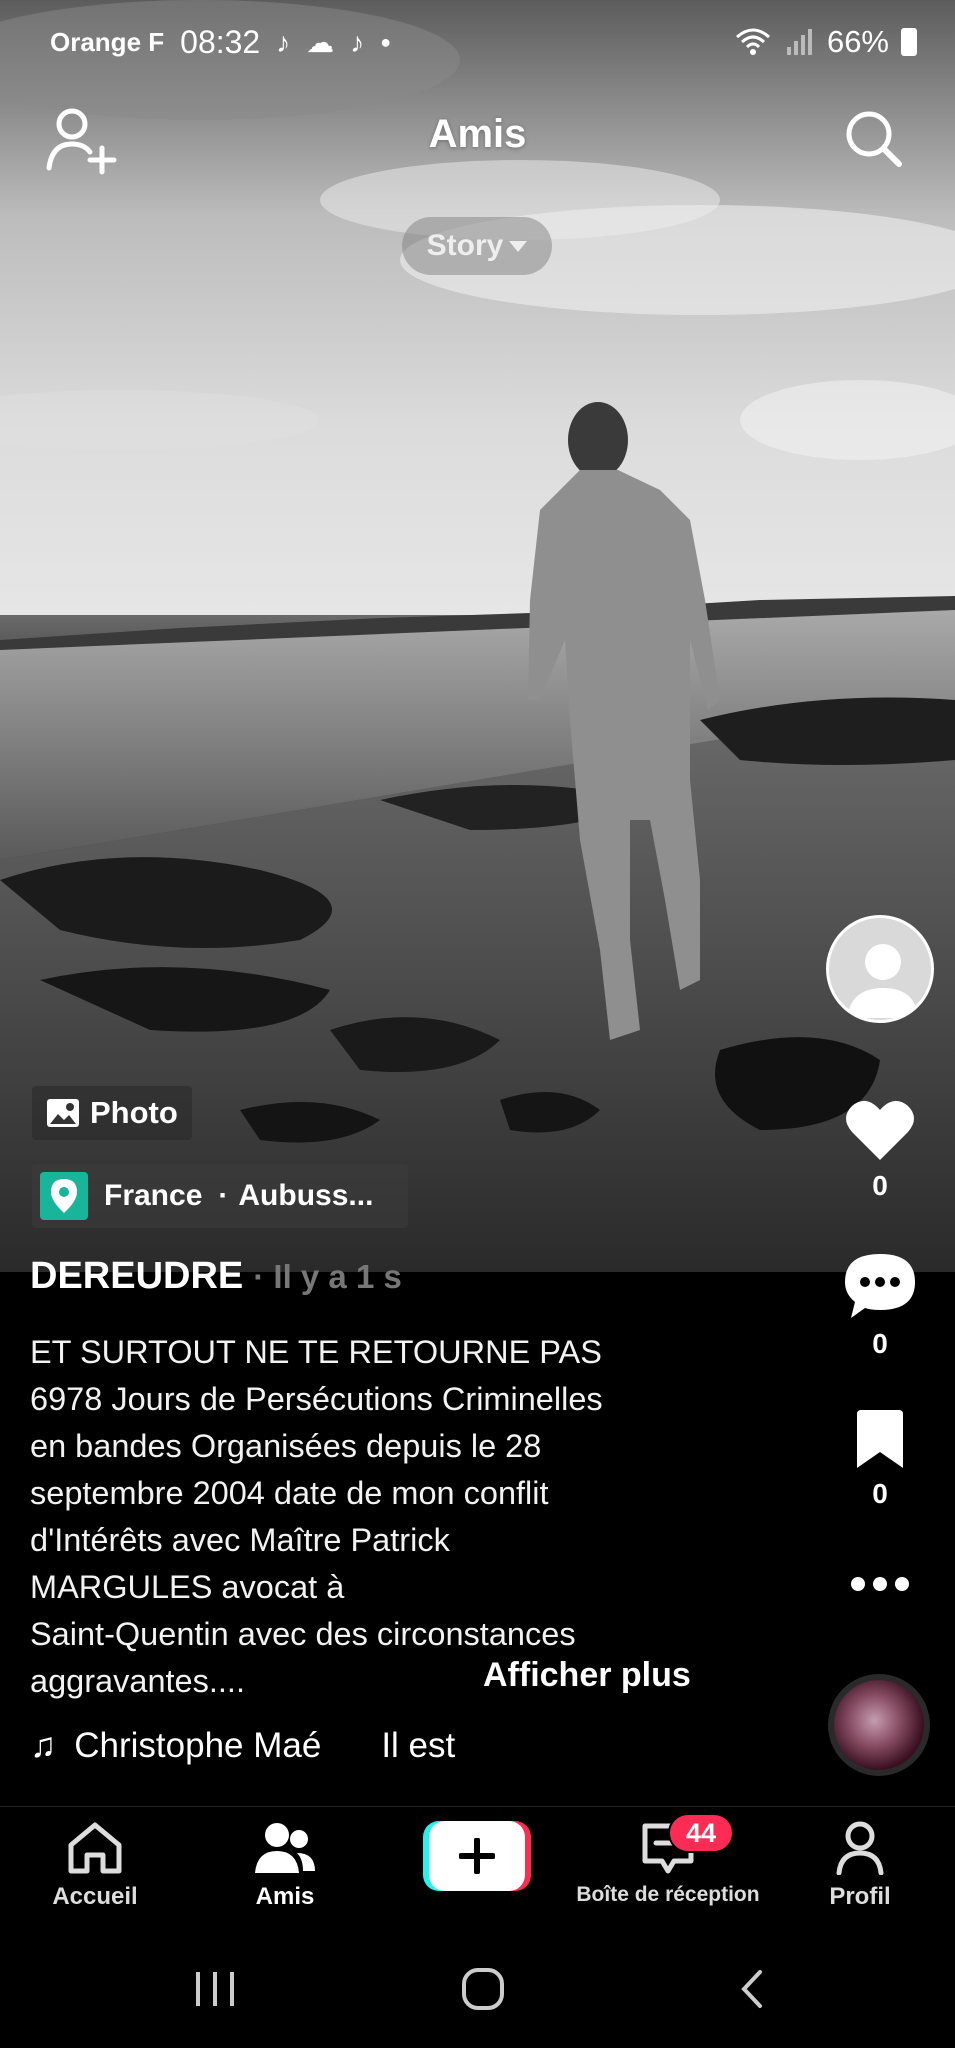  What do you see at coordinates (240, 1540) in the screenshot?
I see `caption-line: d'Intérêts avec Maître Patrick` at bounding box center [240, 1540].